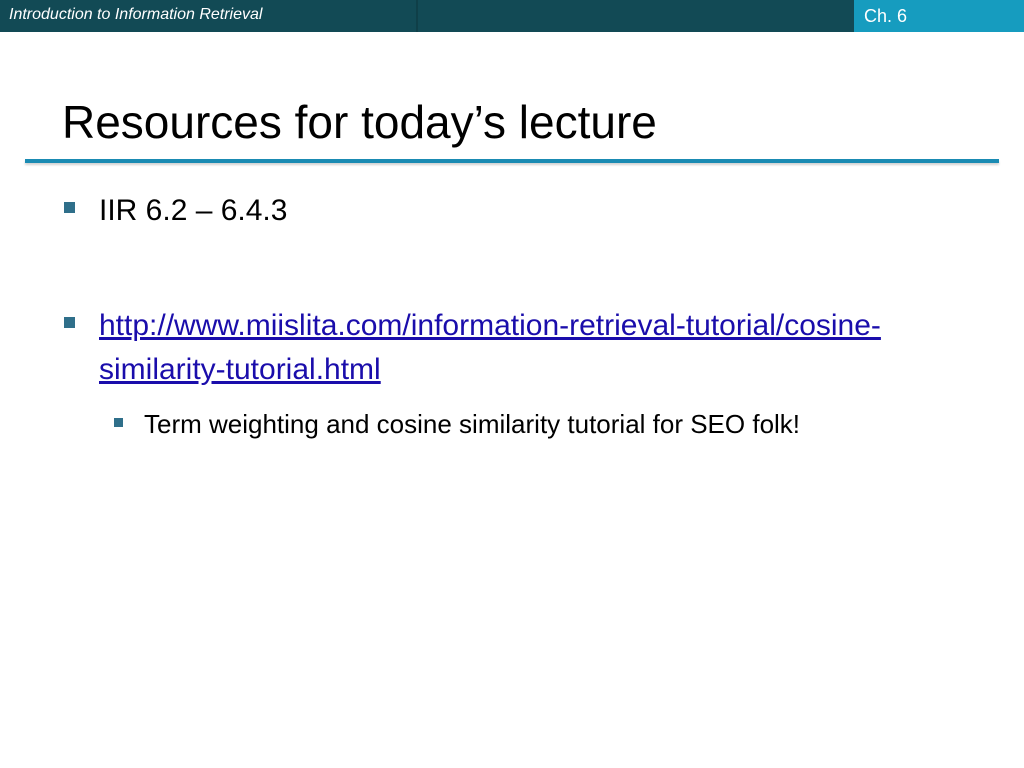 The width and height of the screenshot is (1024, 768). Describe the element at coordinates (512, 161) in the screenshot. I see `title-divider` at that location.